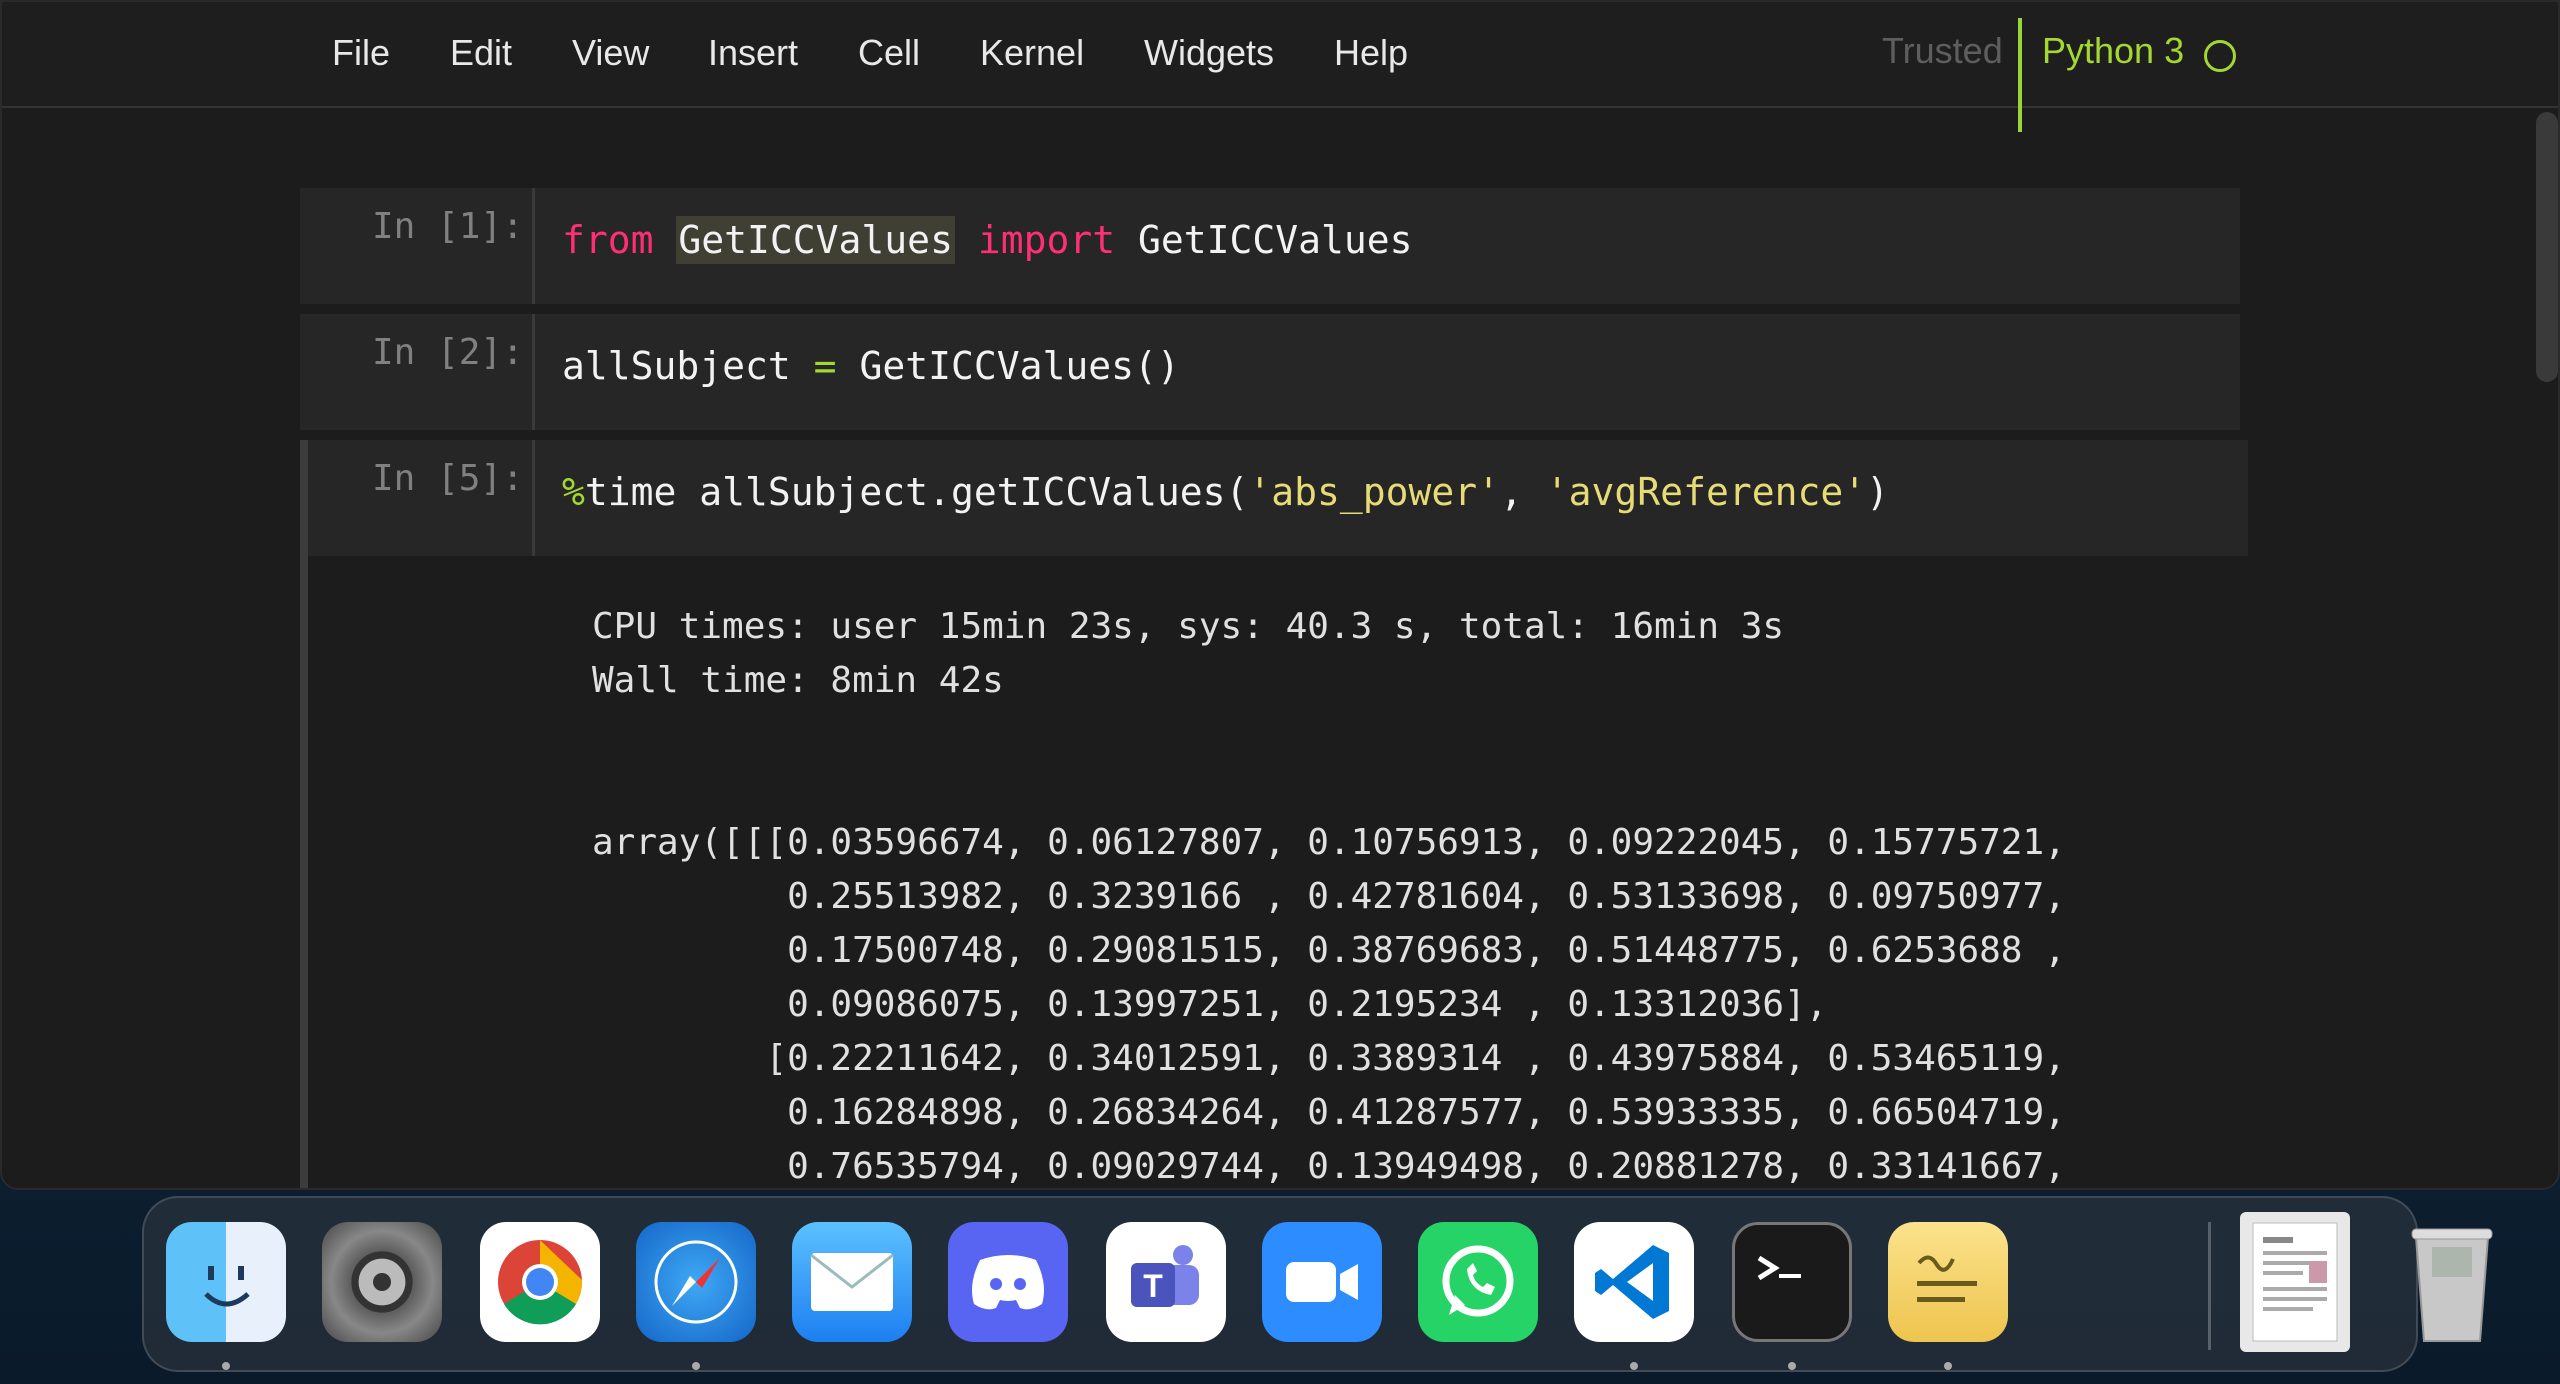 The width and height of the screenshot is (2560, 1384). Describe the element at coordinates (448, 478) in the screenshot. I see `cell-prompt: In [5]:` at that location.